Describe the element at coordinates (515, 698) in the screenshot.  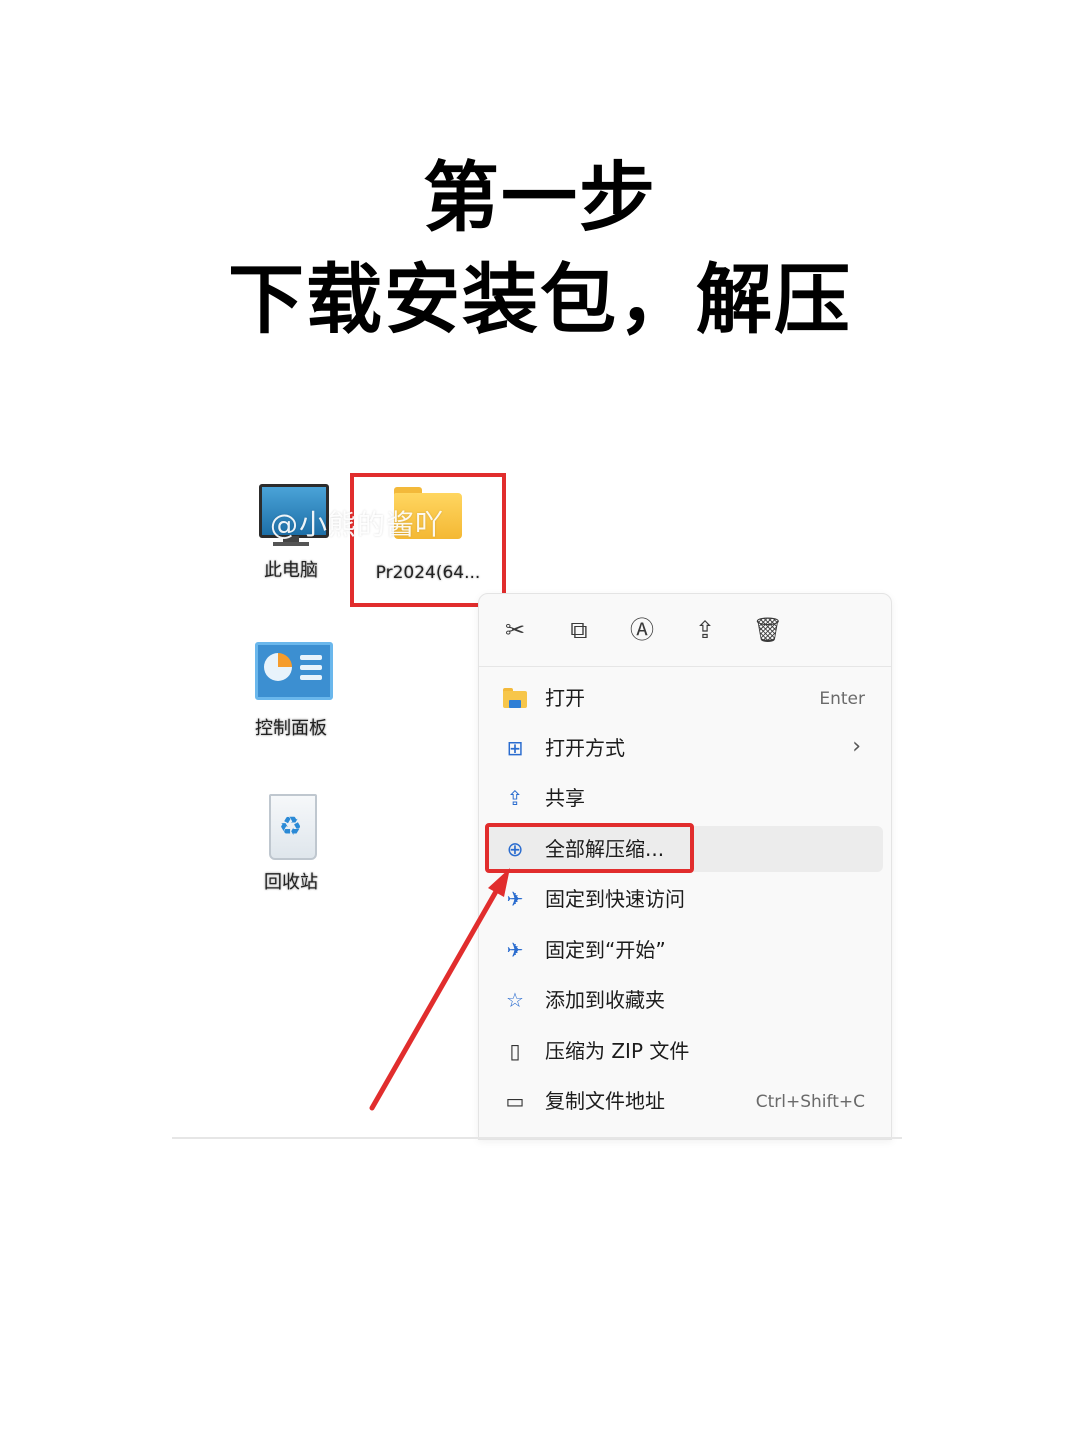
I see `folder-open-icon` at that location.